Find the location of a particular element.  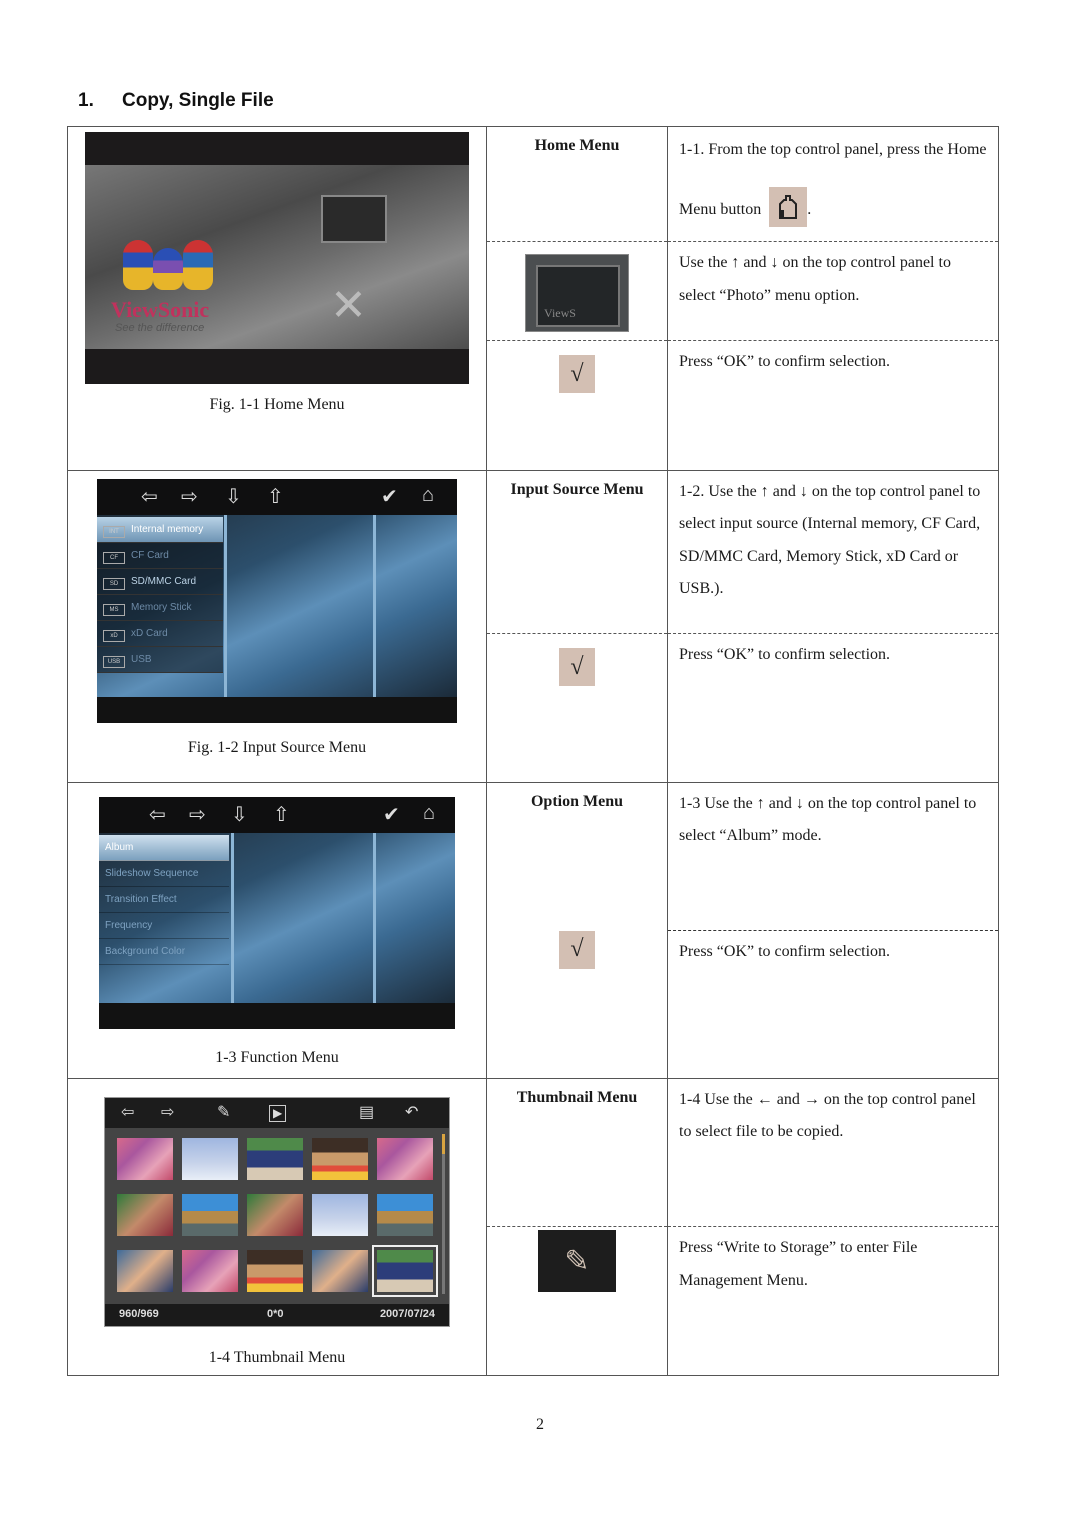

section-heading: 1. Copy, Single File is located at coordinates (176, 101).